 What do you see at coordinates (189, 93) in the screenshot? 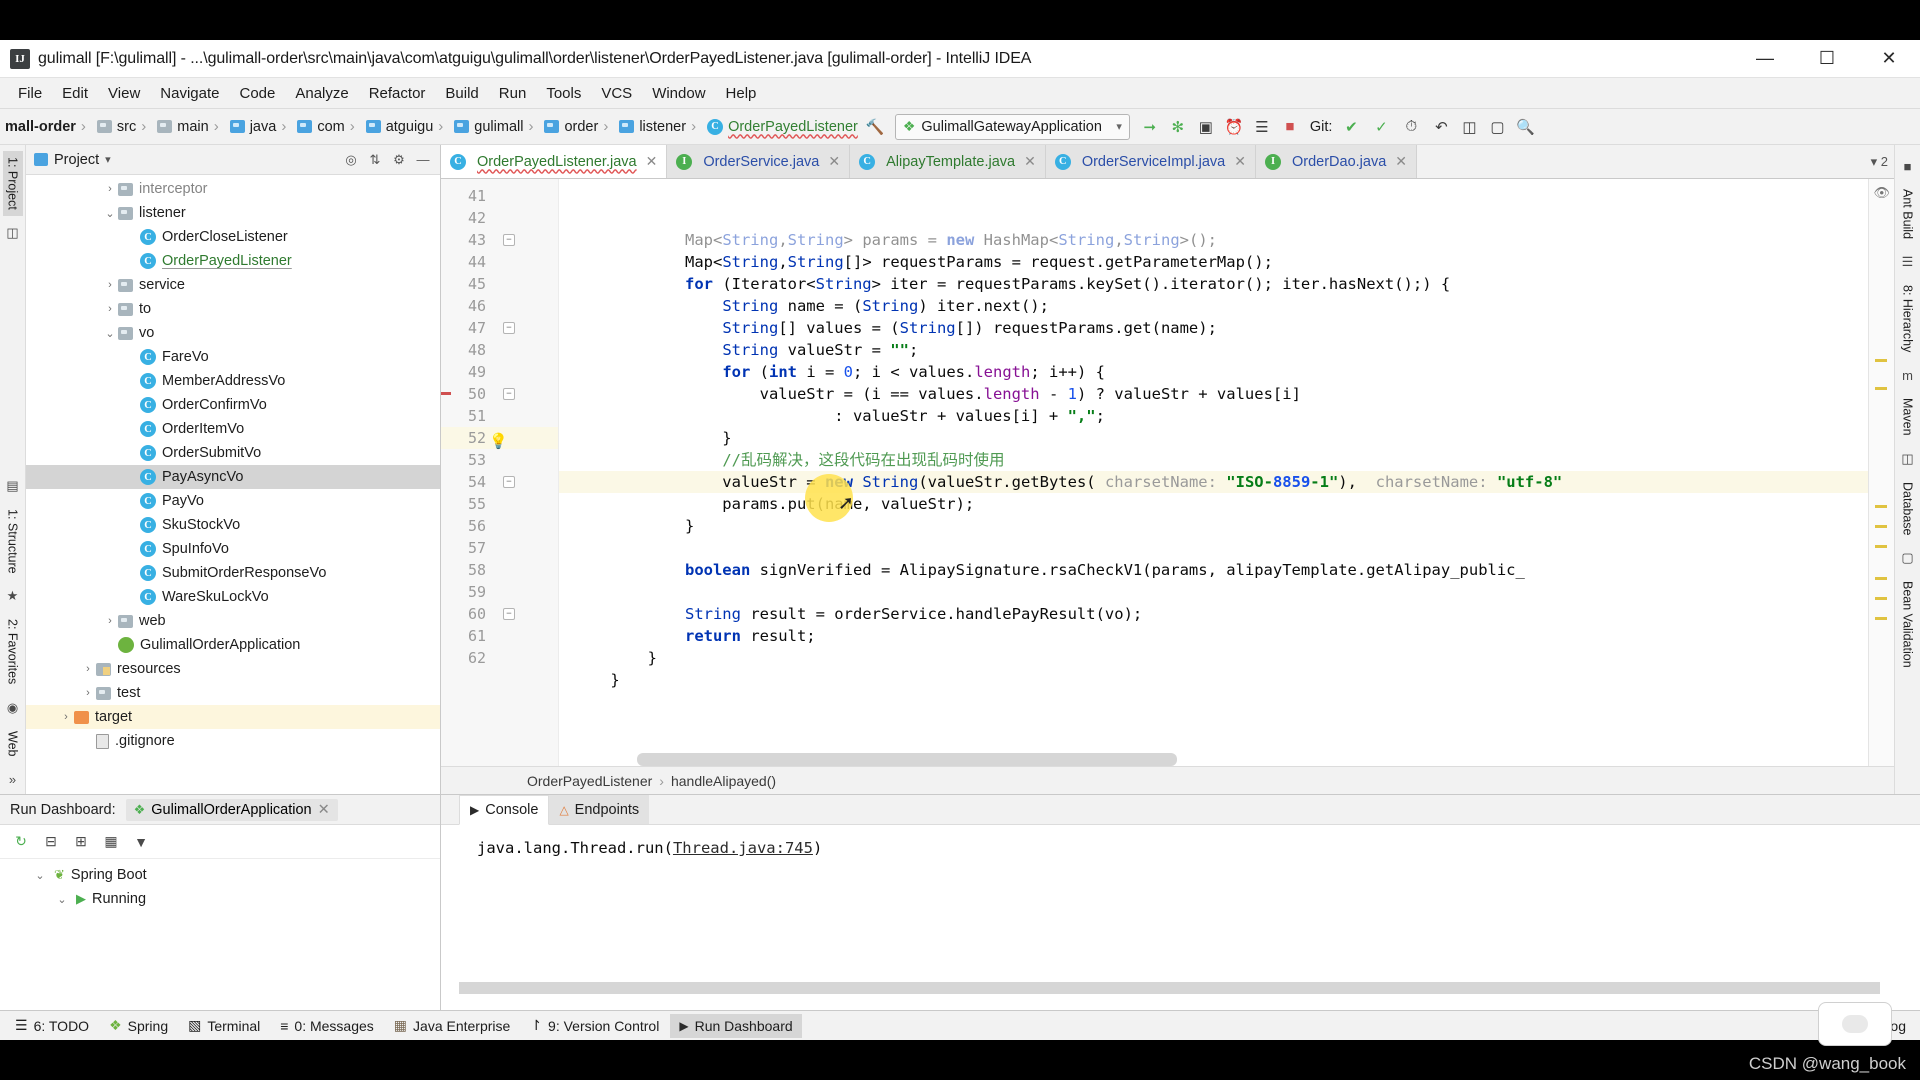
I see `menu-navigate: Navigate` at bounding box center [189, 93].